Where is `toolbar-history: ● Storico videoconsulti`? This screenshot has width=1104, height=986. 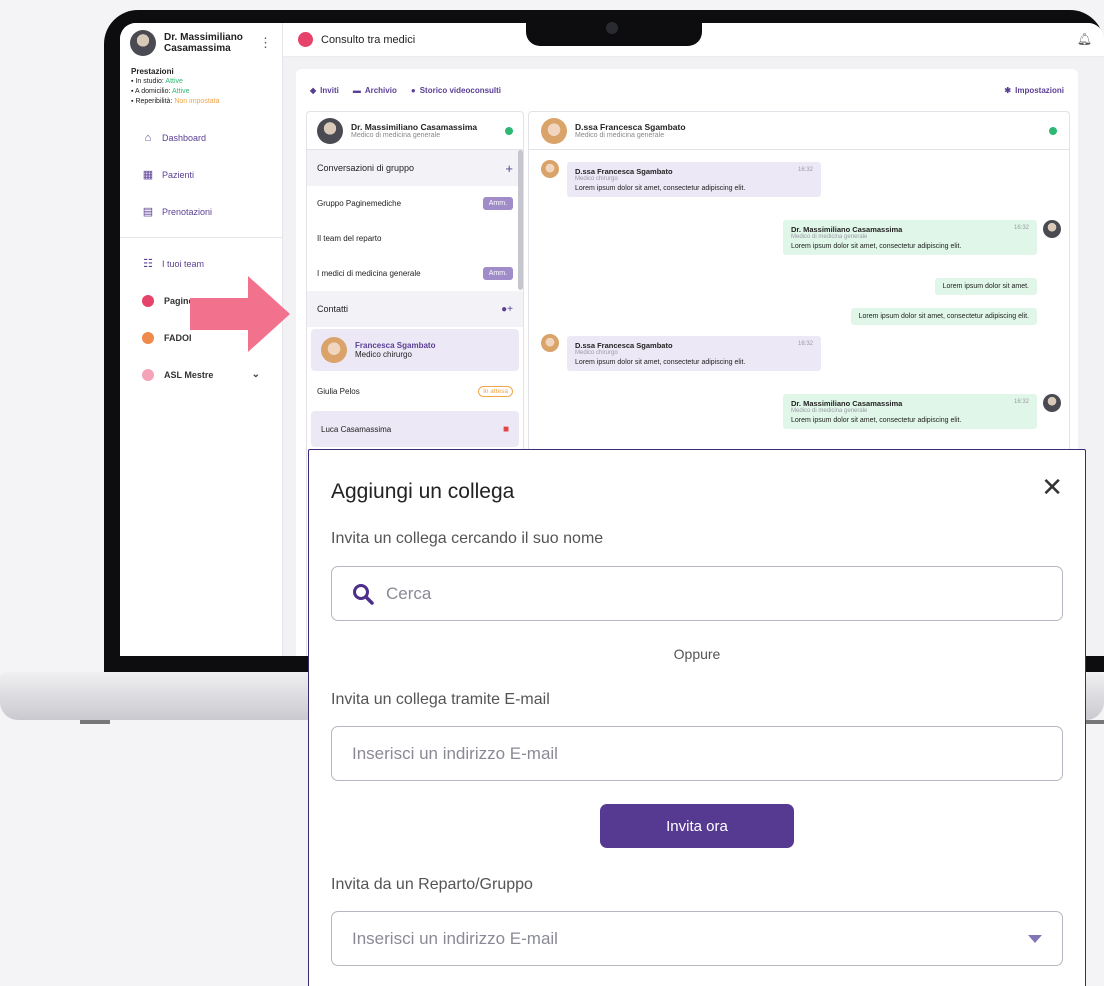
toolbar-history: ● Storico videoconsulti is located at coordinates (456, 90).